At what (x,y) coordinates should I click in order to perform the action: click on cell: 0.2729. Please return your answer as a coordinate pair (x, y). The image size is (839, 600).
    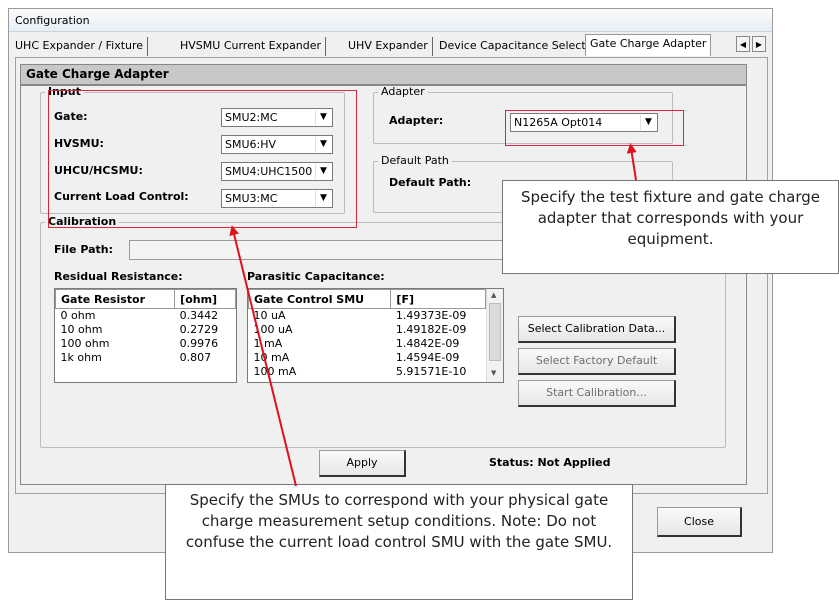
    Looking at the image, I should click on (199, 329).